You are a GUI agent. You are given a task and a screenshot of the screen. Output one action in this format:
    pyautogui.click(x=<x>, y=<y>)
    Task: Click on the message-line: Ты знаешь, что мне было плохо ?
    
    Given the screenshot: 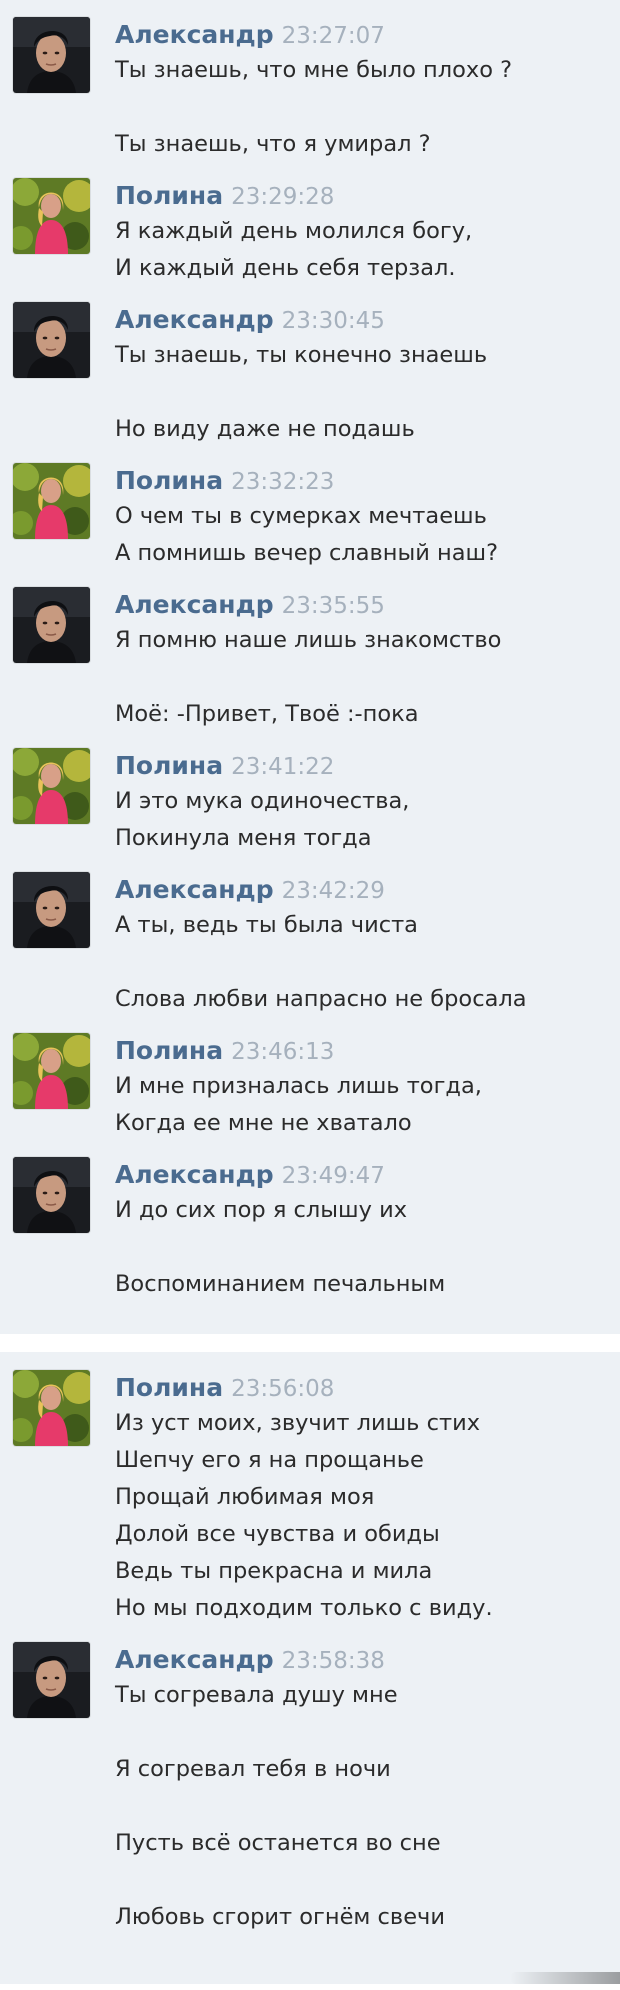 What is the action you would take?
    pyautogui.click(x=314, y=70)
    